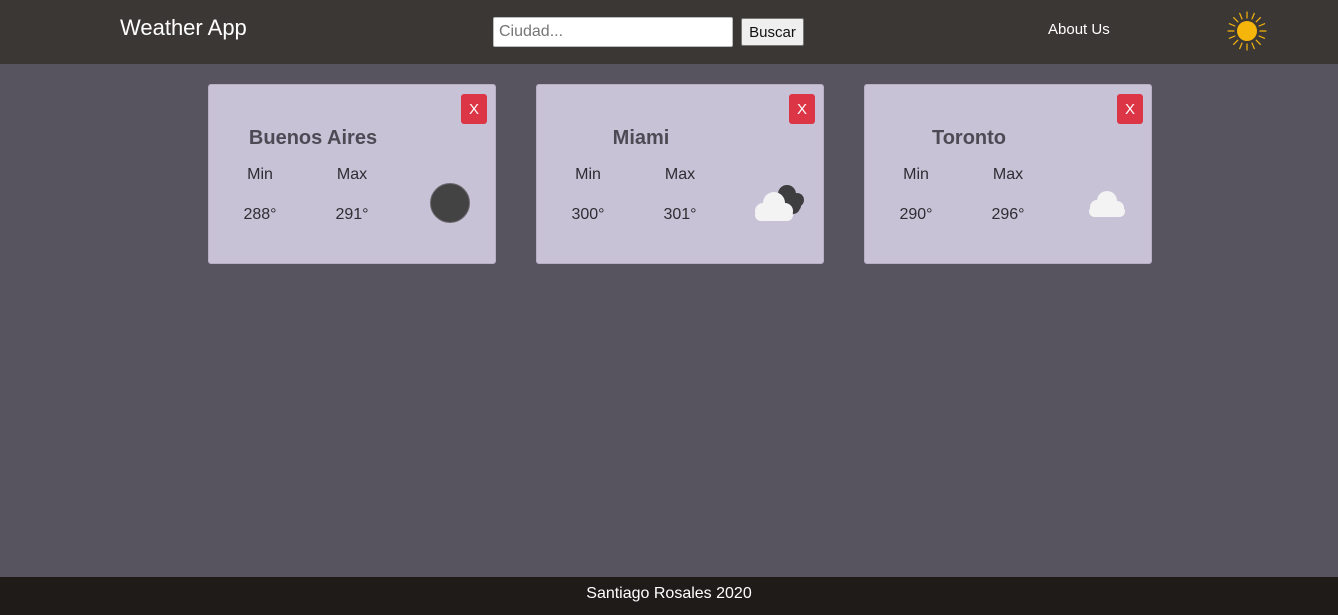 The image size is (1338, 615). What do you see at coordinates (352, 214) in the screenshot?
I see `max-value: 291°` at bounding box center [352, 214].